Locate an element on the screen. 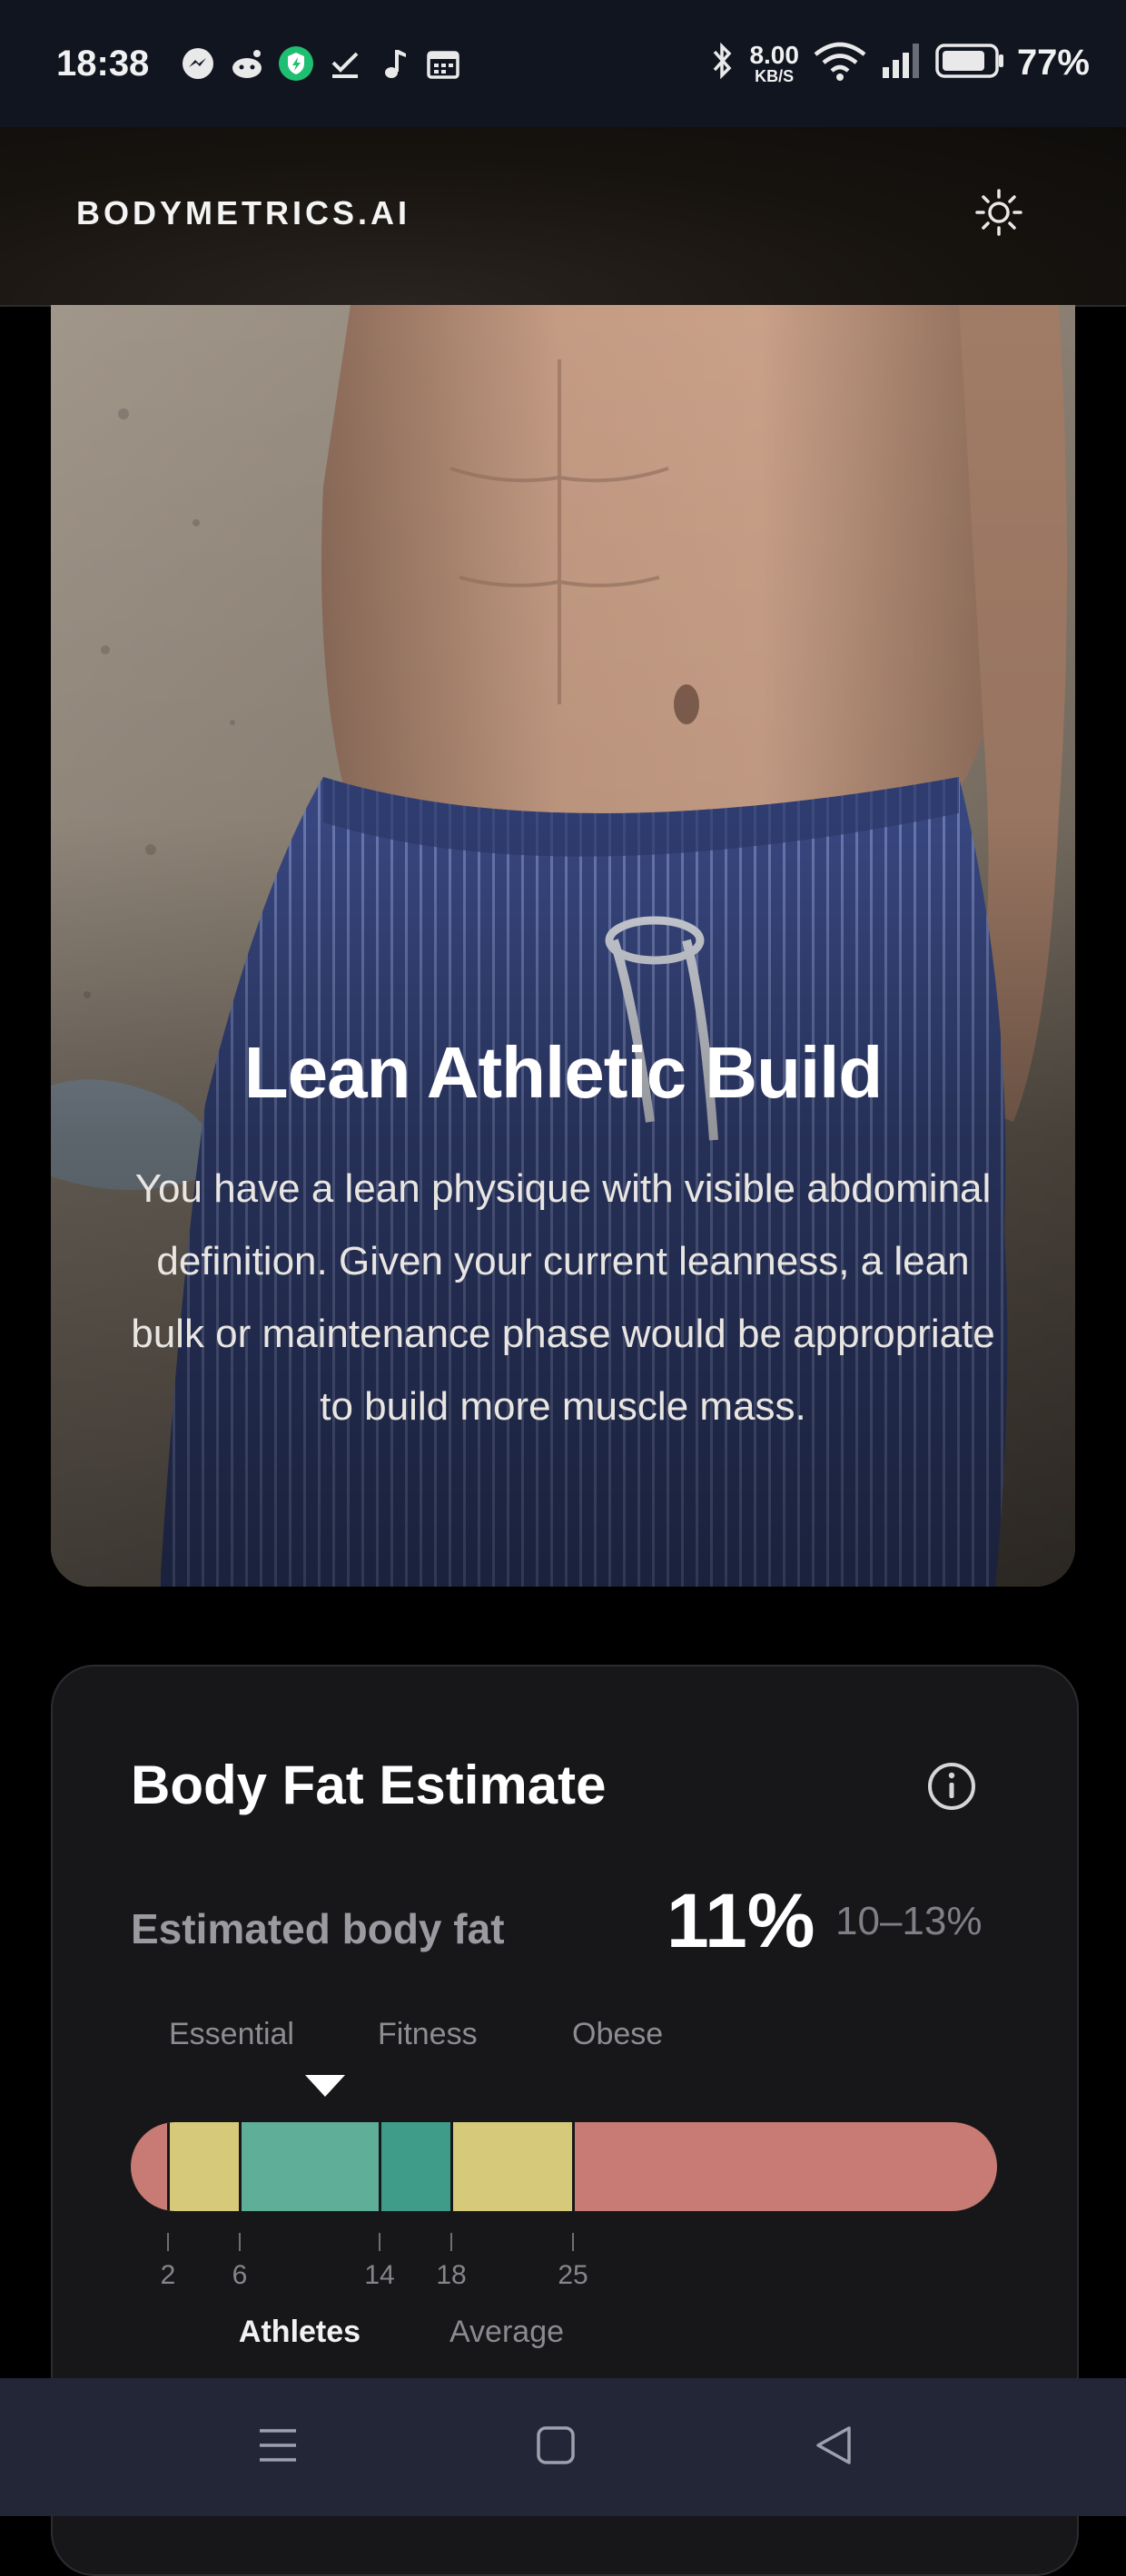  body-fat-marker is located at coordinates (325, 2086).